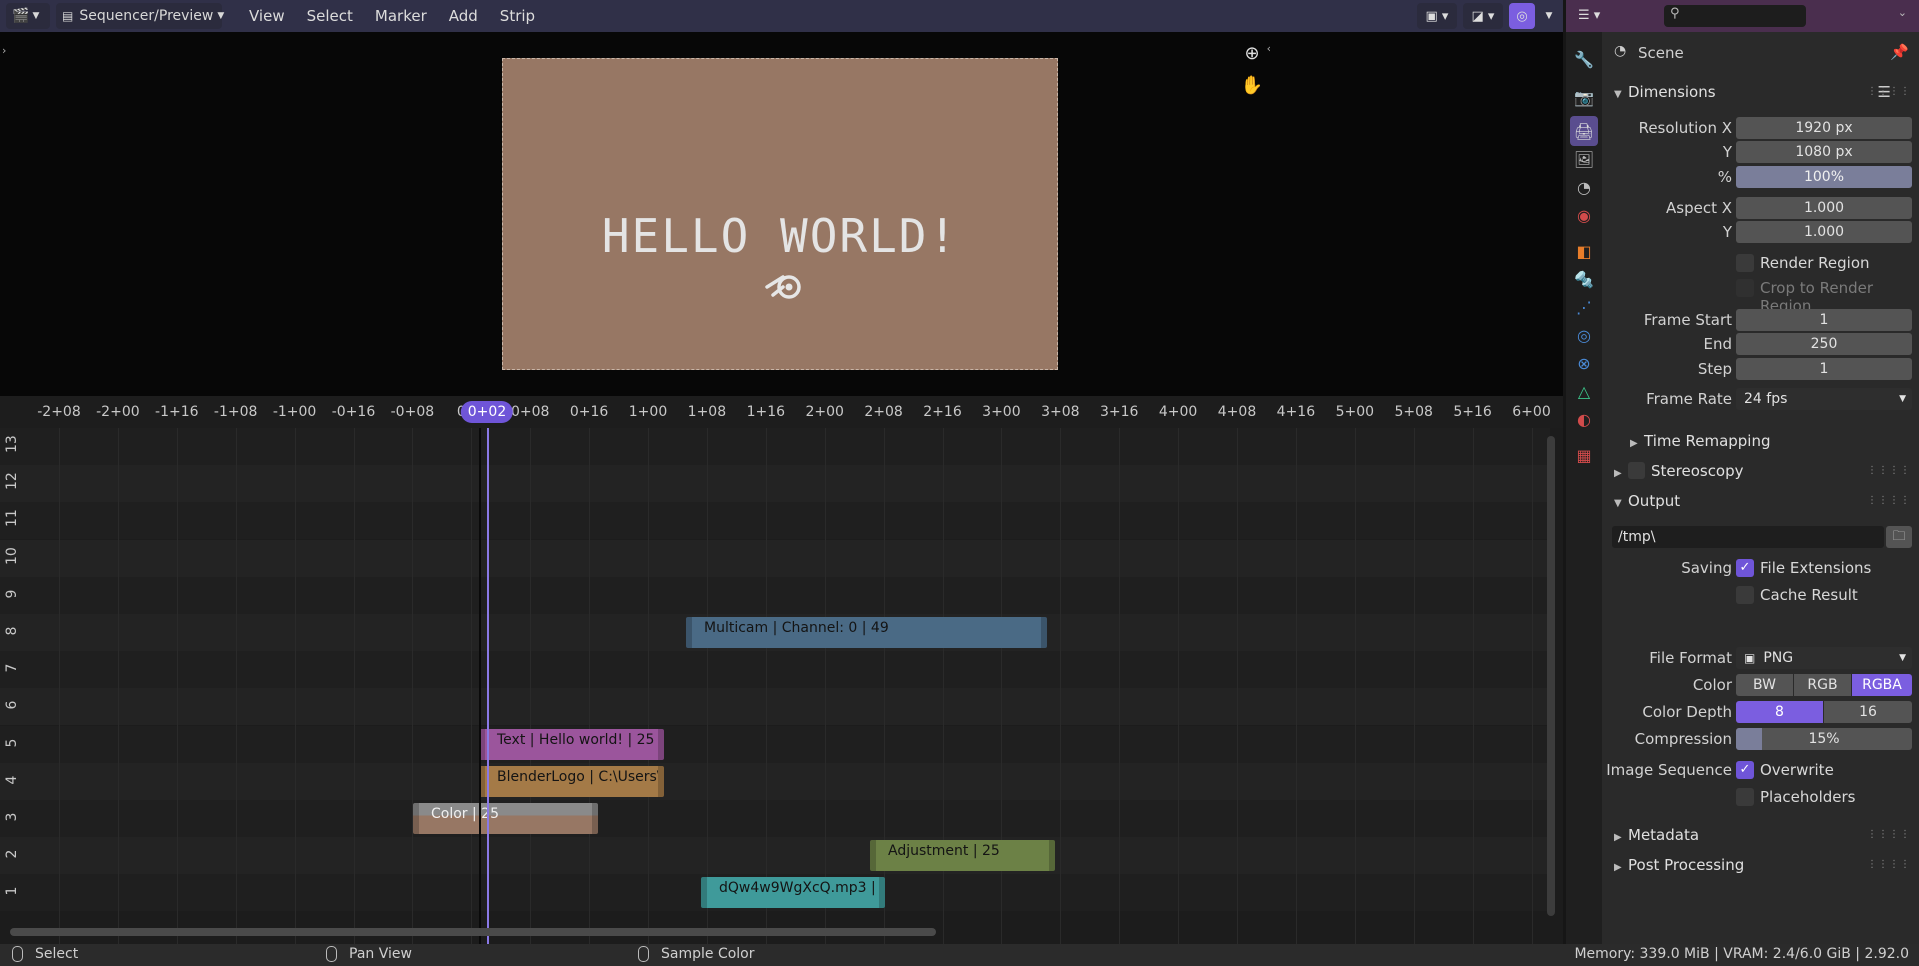 This screenshot has width=1919, height=966. I want to click on post-processing-section-header: ▶ Post Processing, so click(1679, 865).